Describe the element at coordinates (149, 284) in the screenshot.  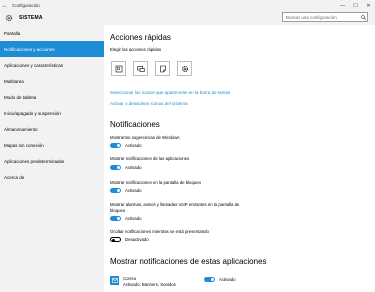
I see `app-detail-correo: Activado: Banners, Sonidos` at that location.